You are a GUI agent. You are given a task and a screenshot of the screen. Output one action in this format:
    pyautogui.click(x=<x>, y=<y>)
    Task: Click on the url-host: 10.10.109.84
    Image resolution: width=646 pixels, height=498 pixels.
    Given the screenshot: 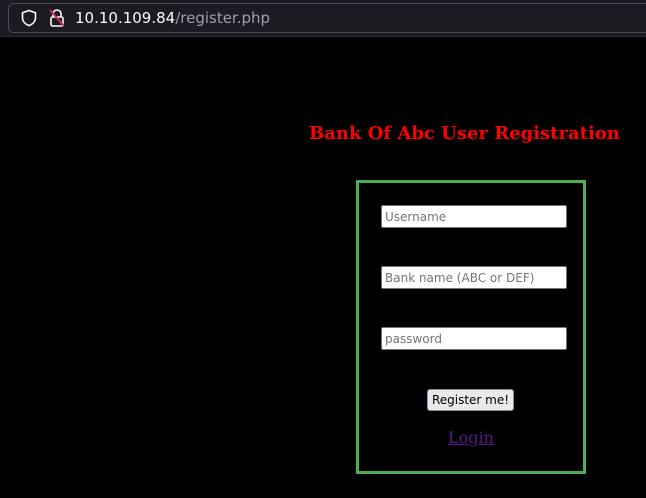 What is the action you would take?
    pyautogui.click(x=125, y=18)
    